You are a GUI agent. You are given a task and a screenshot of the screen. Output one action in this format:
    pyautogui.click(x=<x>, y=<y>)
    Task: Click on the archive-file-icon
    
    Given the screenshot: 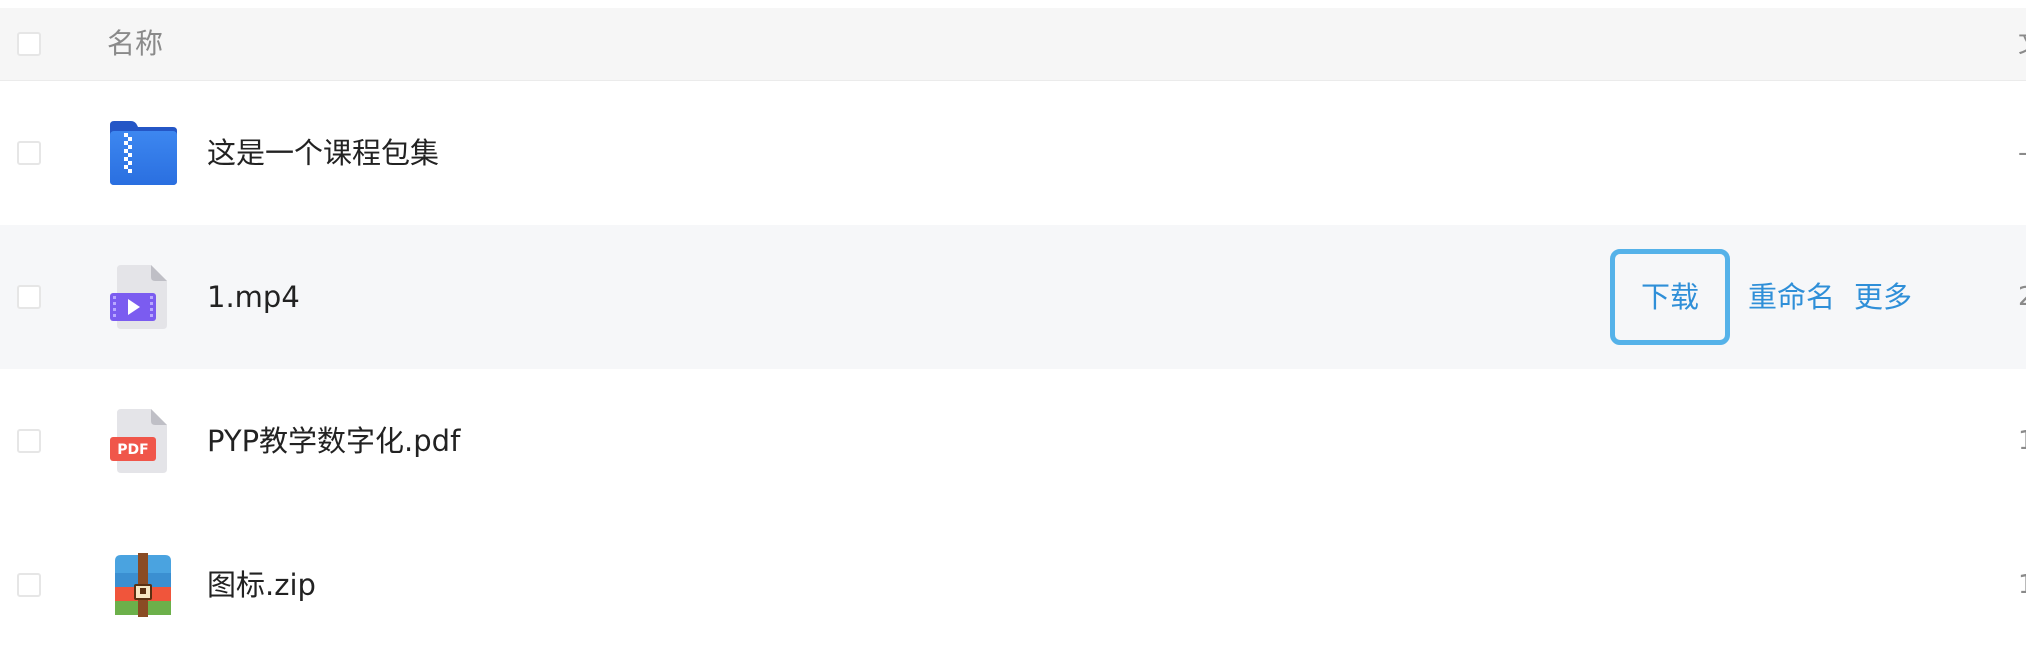 What is the action you would take?
    pyautogui.click(x=143, y=585)
    